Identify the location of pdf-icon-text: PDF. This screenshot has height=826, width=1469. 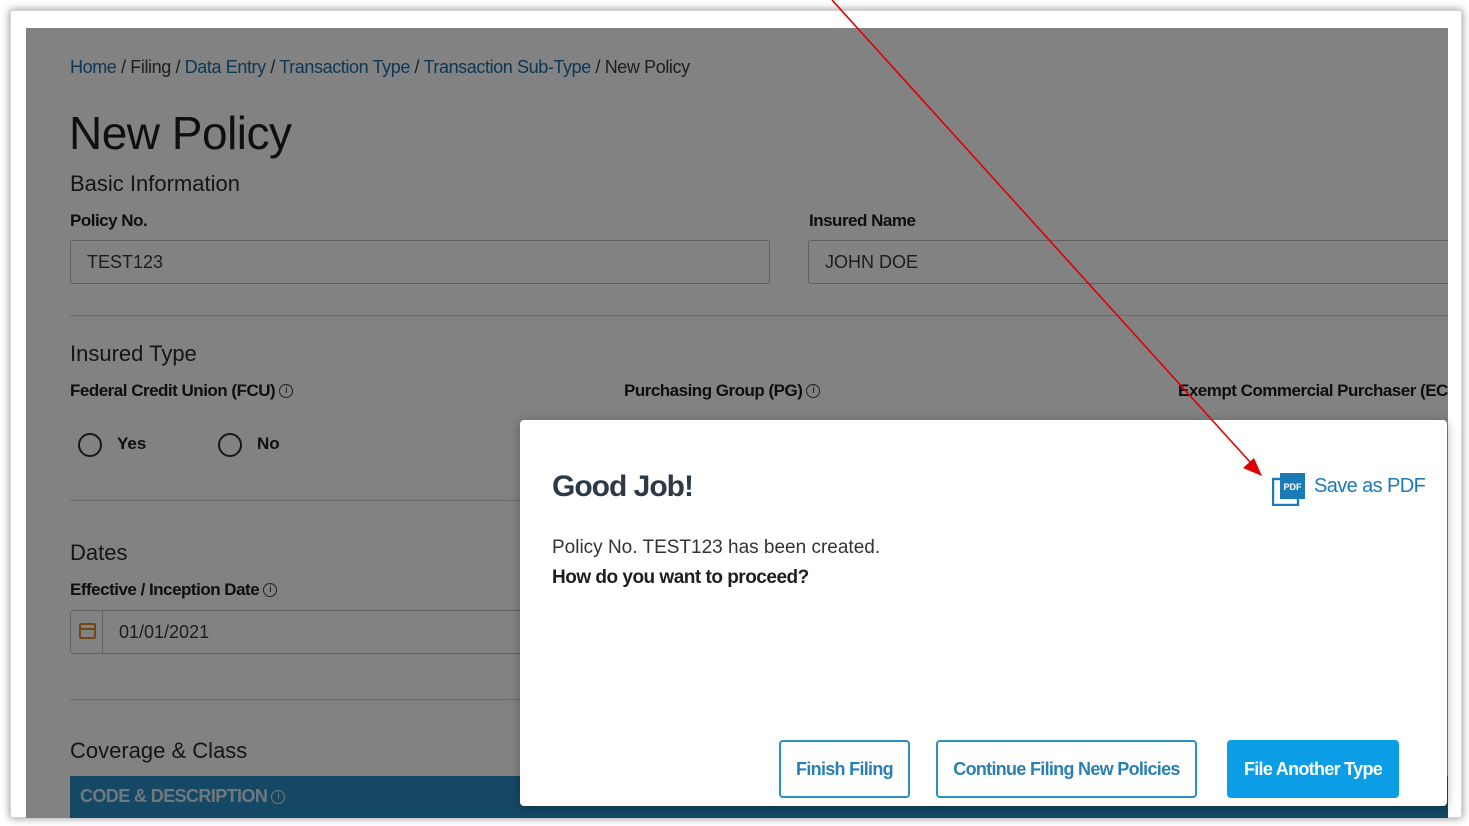
(1293, 487).